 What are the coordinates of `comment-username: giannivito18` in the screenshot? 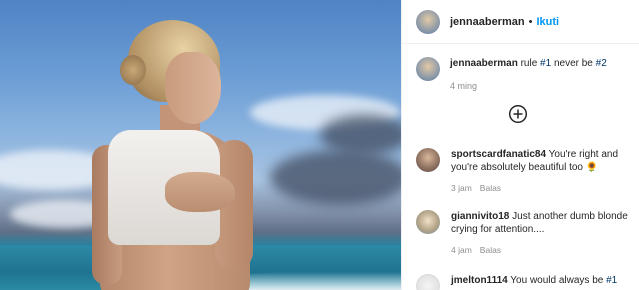 It's located at (480, 216).